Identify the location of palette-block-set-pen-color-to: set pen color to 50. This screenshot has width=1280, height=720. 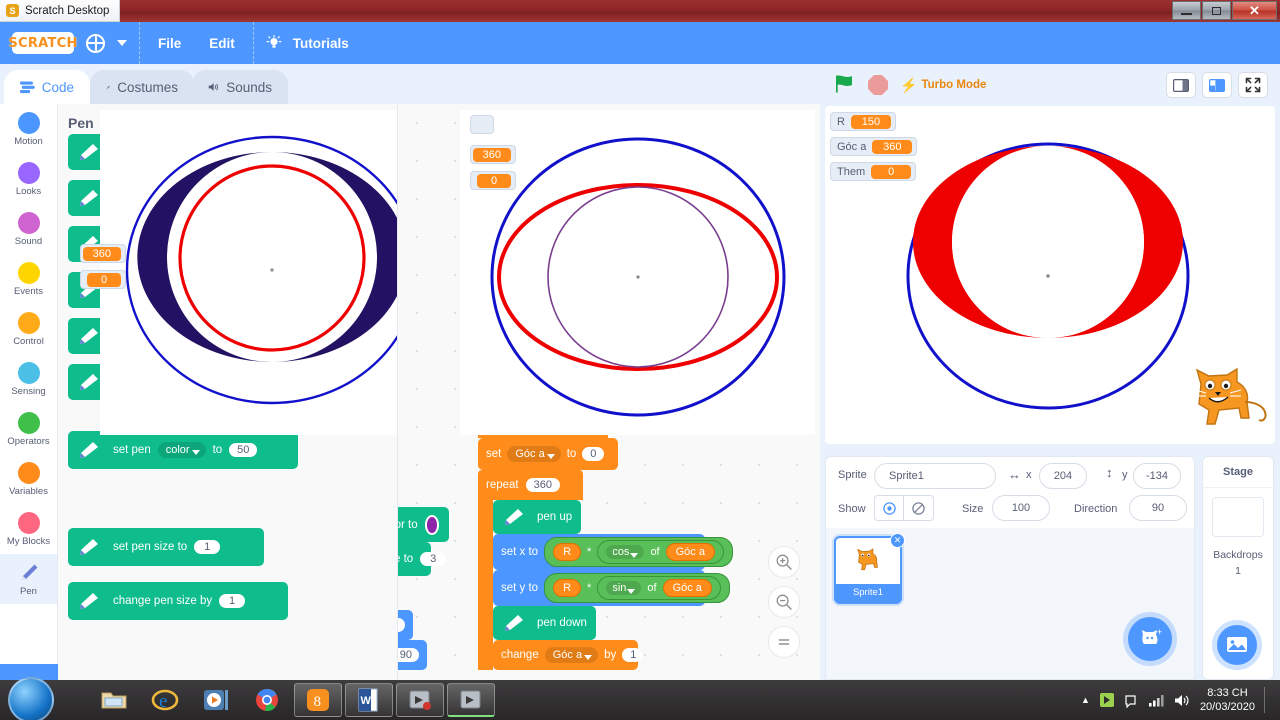
(183, 450).